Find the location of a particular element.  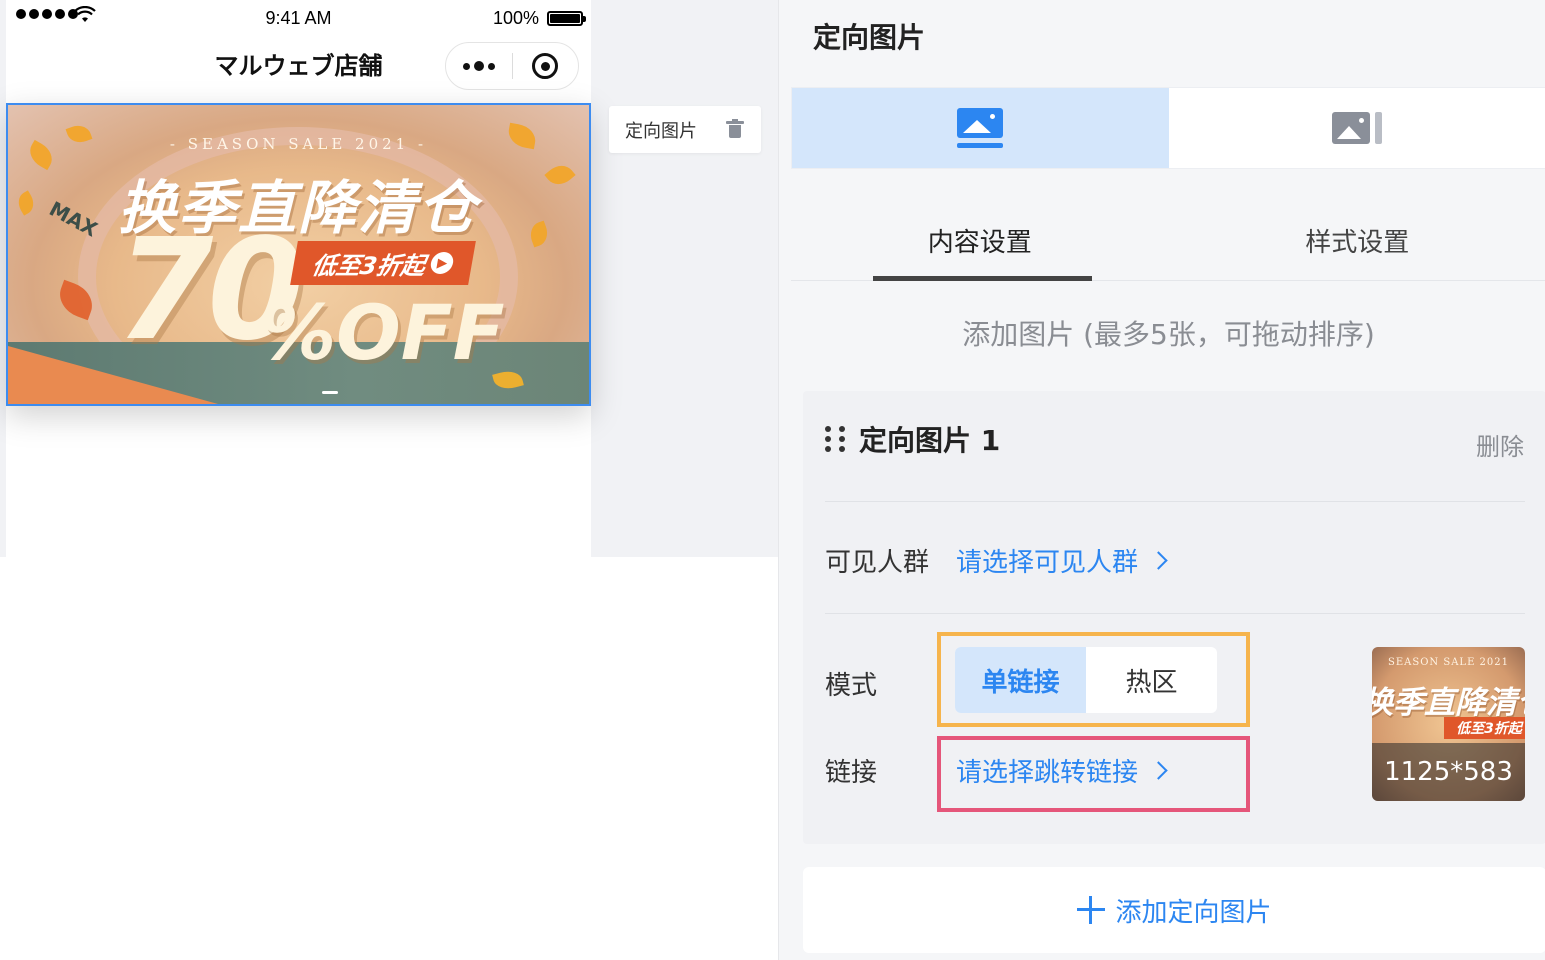

status-bar: 9:41 AM 100% is located at coordinates (298, 19).